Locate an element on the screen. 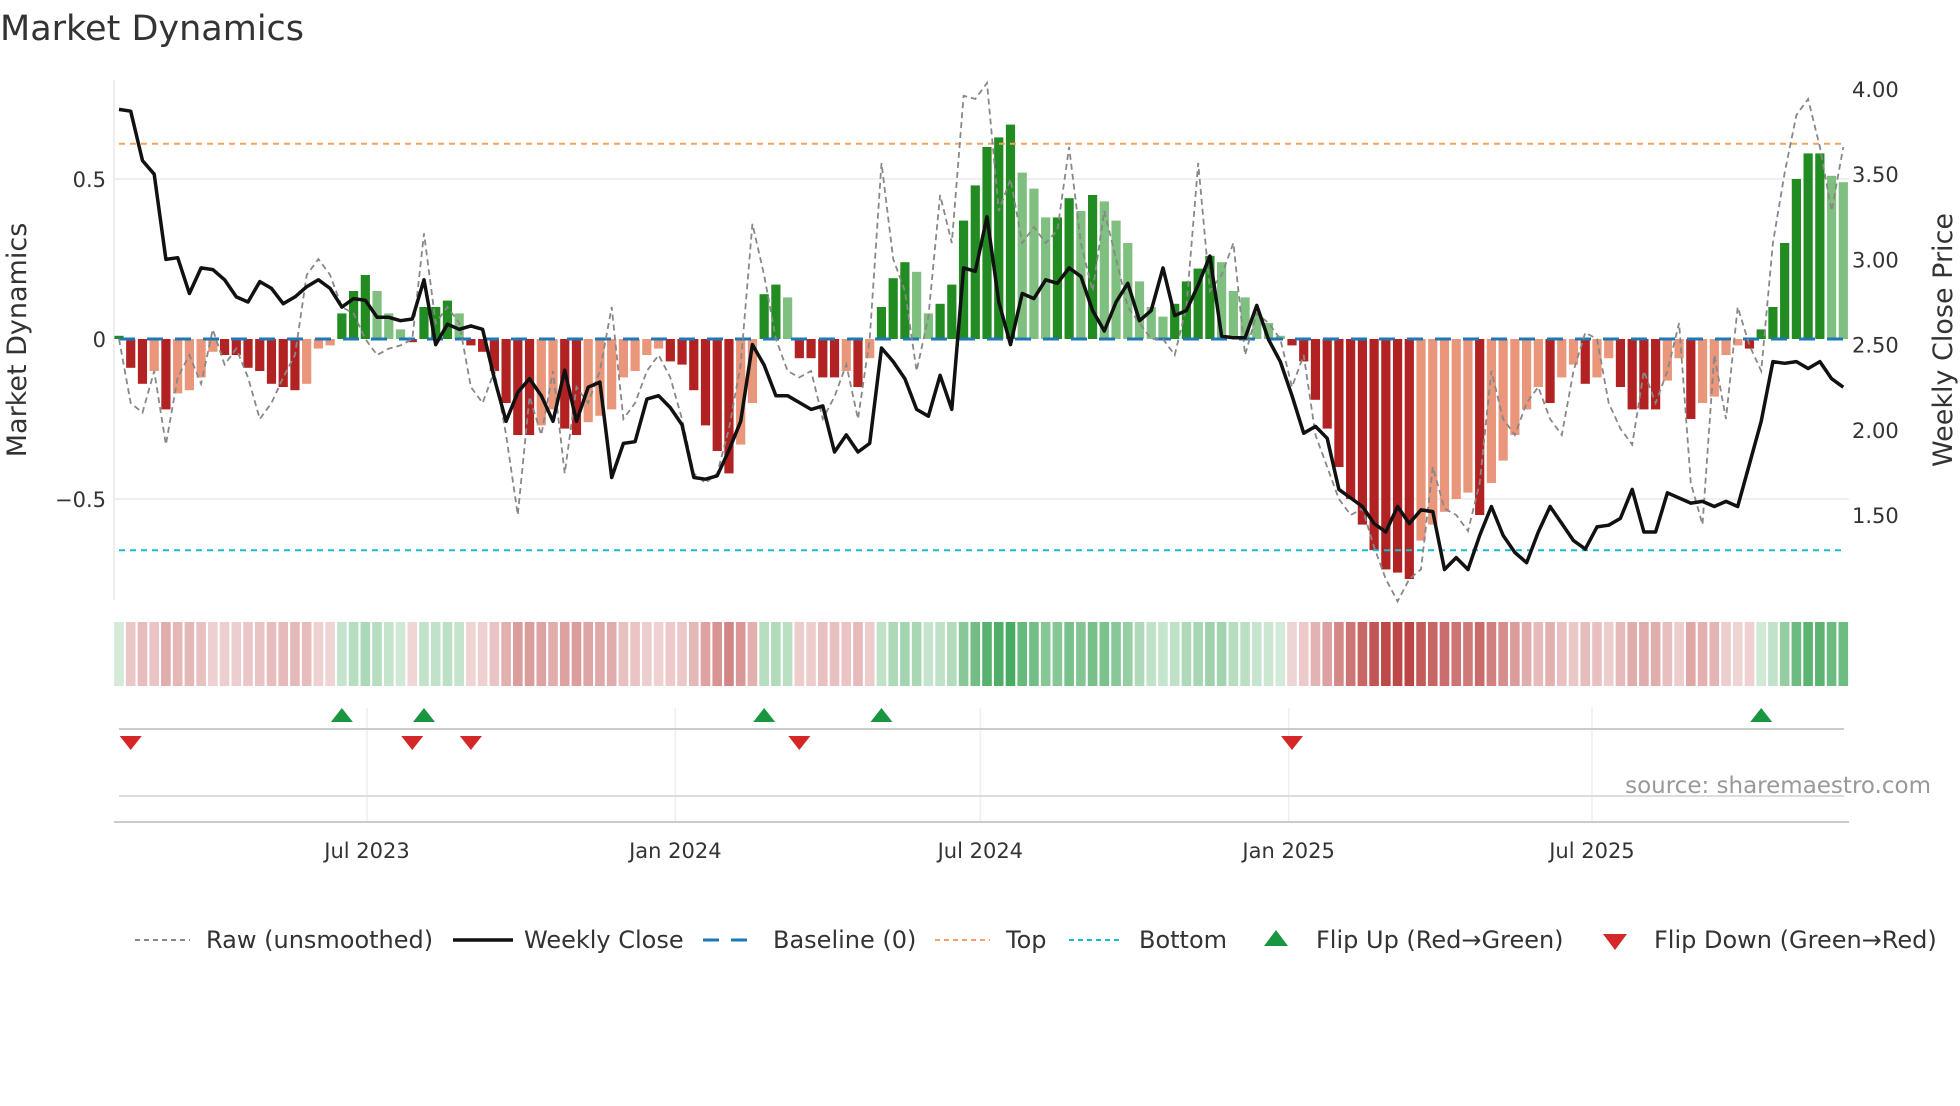 The height and width of the screenshot is (1106, 1960). x-tick-label: Jul 2025 is located at coordinates (1590, 851).